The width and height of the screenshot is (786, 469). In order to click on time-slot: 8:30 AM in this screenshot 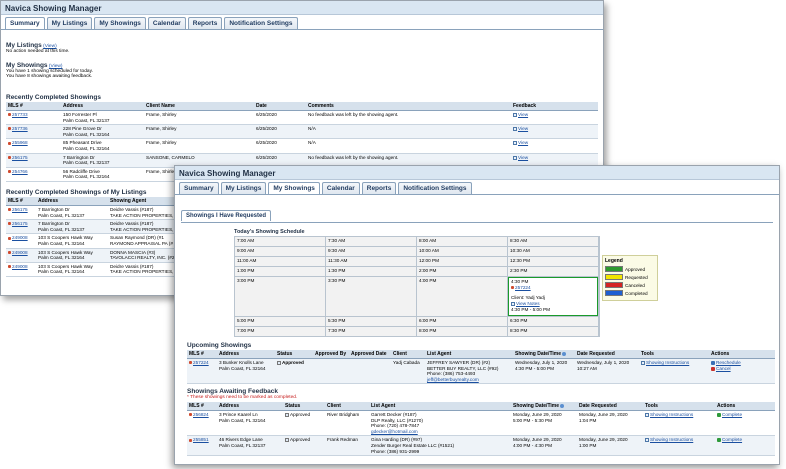, I will do `click(553, 241)`.